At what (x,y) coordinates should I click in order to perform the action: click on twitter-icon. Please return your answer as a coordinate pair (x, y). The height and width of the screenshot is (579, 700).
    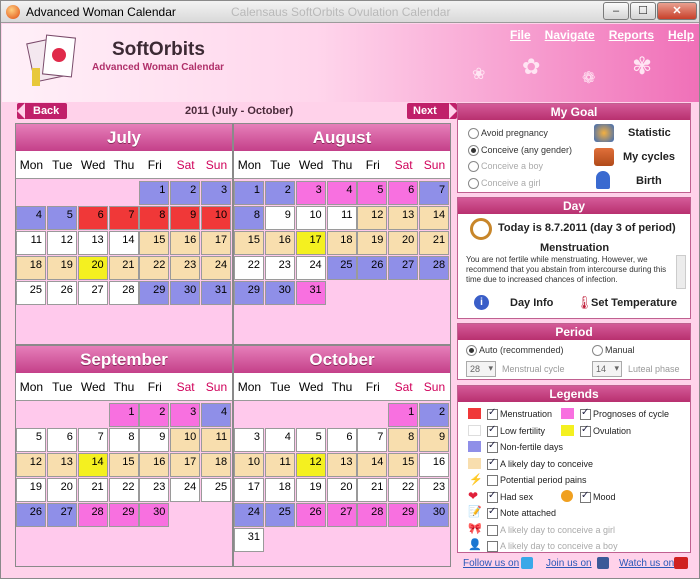
    Looking at the image, I should click on (527, 563).